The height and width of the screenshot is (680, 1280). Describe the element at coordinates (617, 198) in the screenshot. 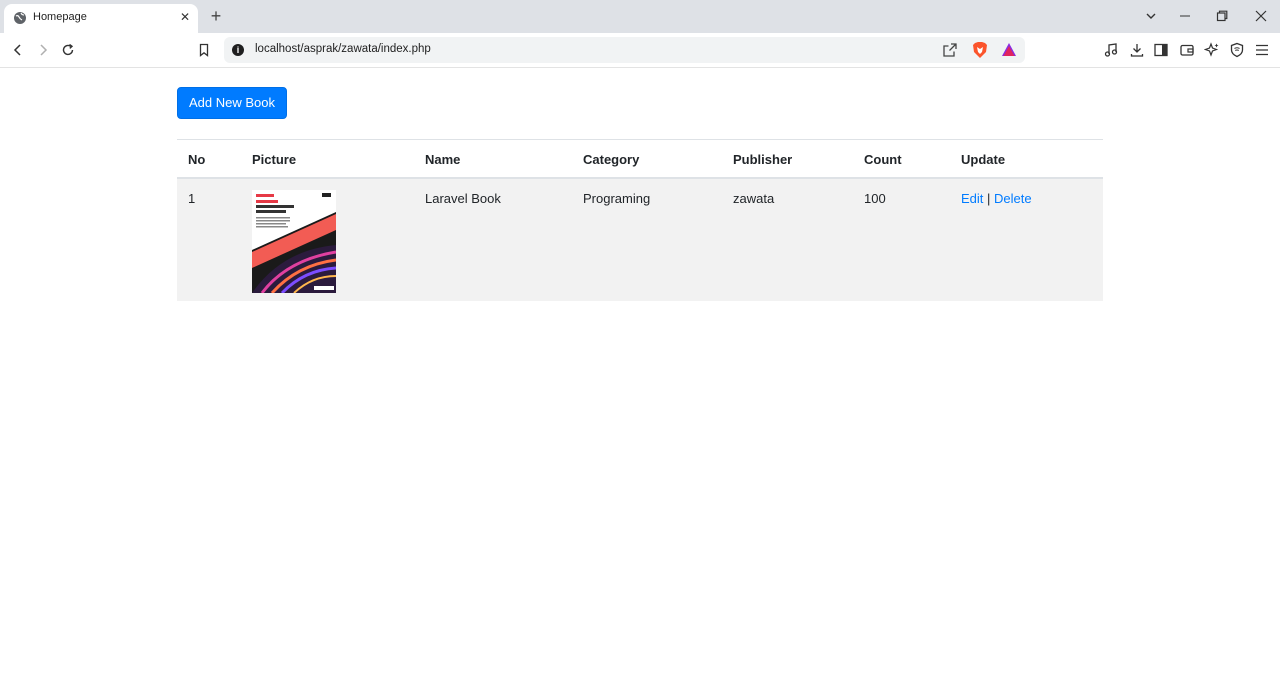

I see `cell-category: Programing` at that location.